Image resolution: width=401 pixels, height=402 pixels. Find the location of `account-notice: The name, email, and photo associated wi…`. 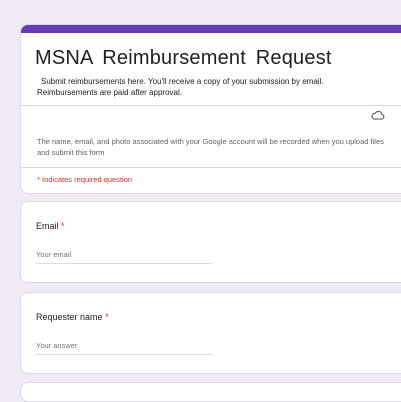

account-notice: The name, email, and photo associated wi… is located at coordinates (210, 147).